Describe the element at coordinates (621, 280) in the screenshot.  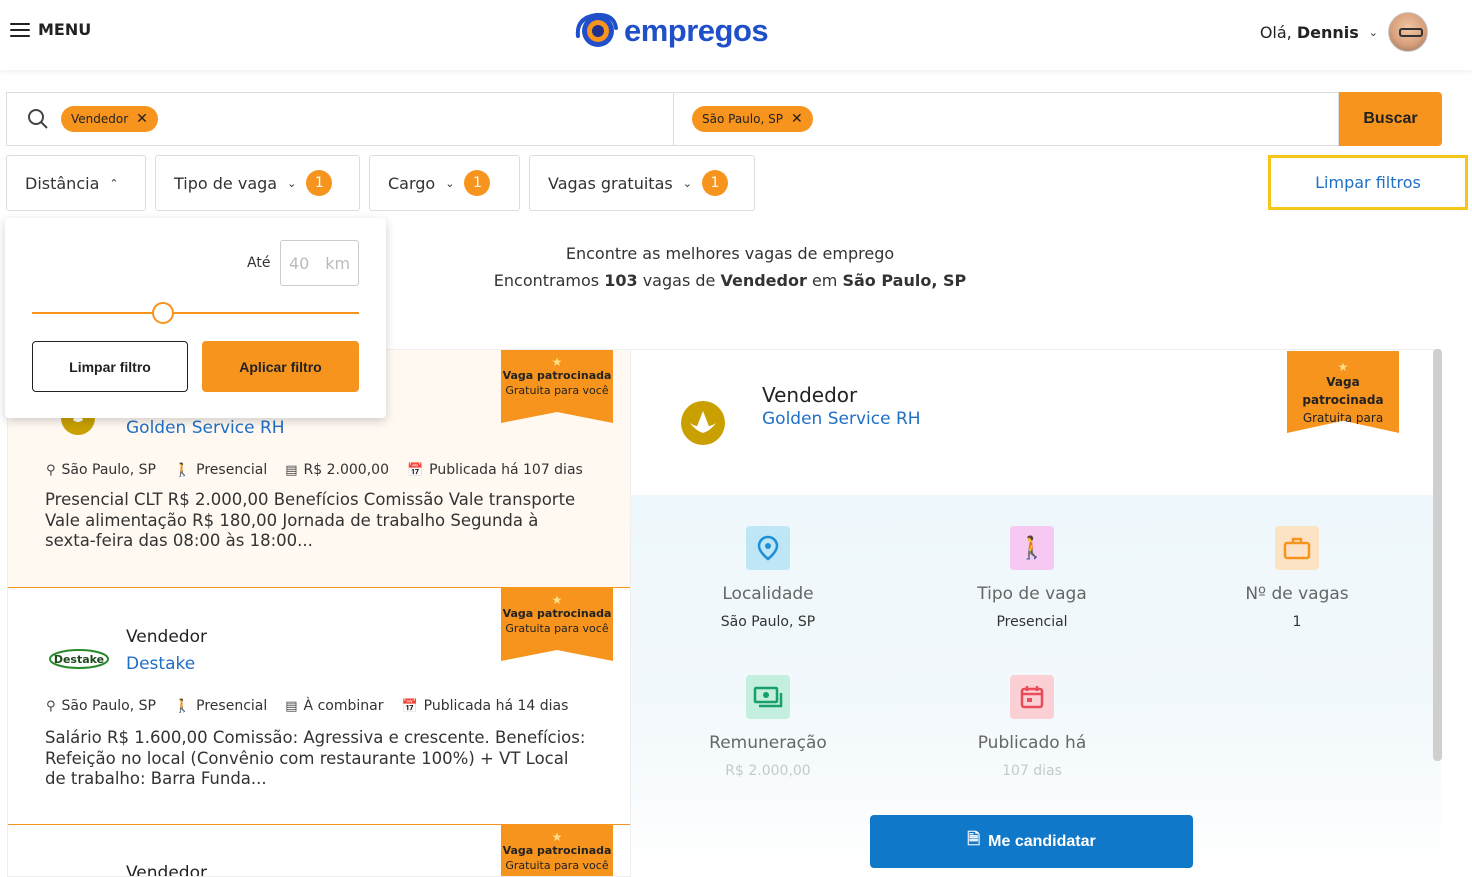
I see `results-count: 103` at that location.